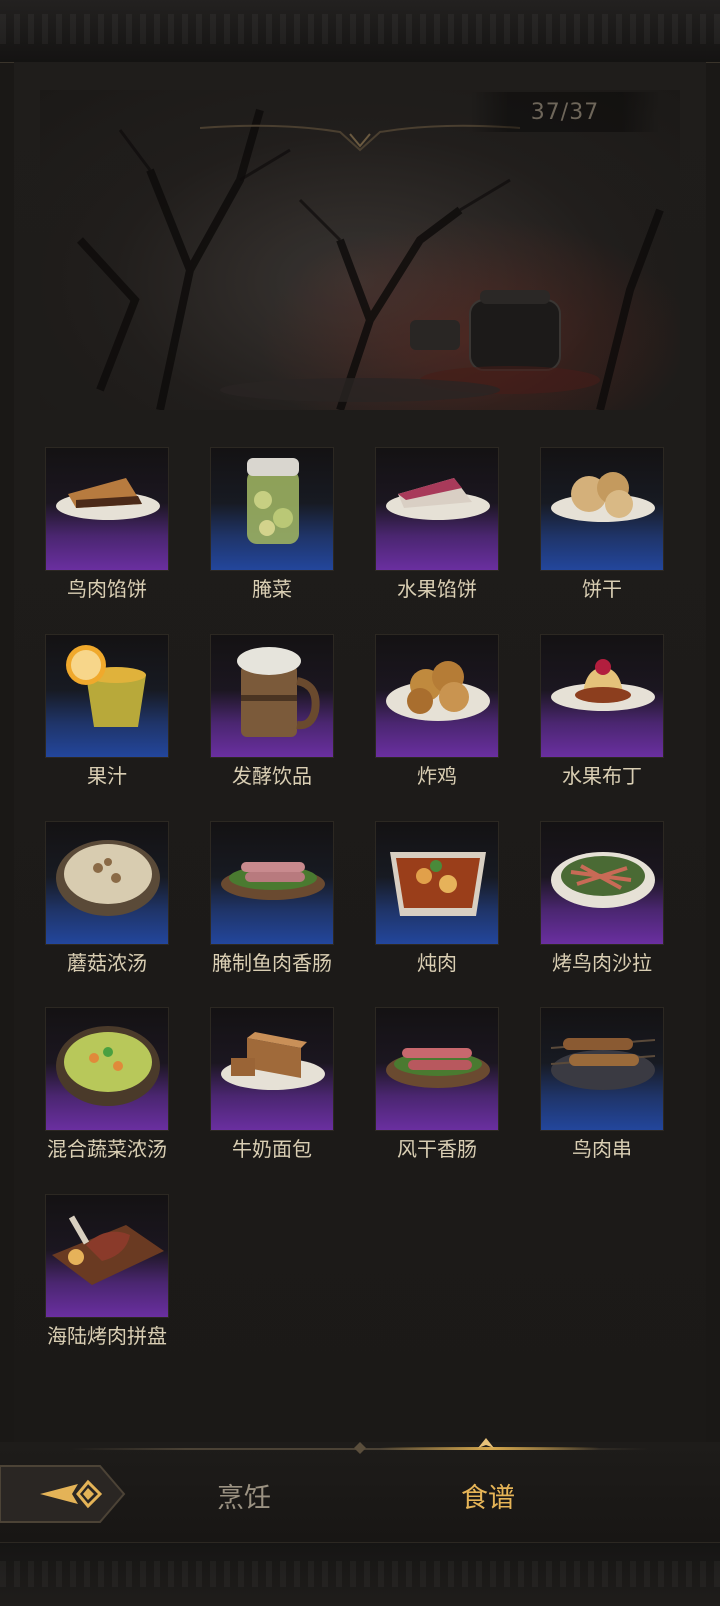  Describe the element at coordinates (107, 1336) in the screenshot. I see `recipe-name: 海陆烤肉拼盘` at that location.